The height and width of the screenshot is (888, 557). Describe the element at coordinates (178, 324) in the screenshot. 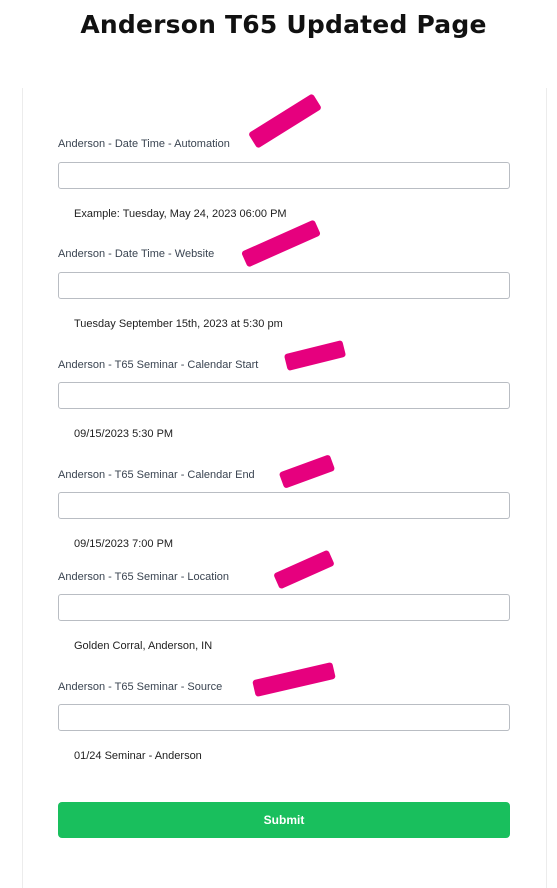

I see `field-hint: Tuesday September 15th, 2023 at 5:30 pm` at that location.